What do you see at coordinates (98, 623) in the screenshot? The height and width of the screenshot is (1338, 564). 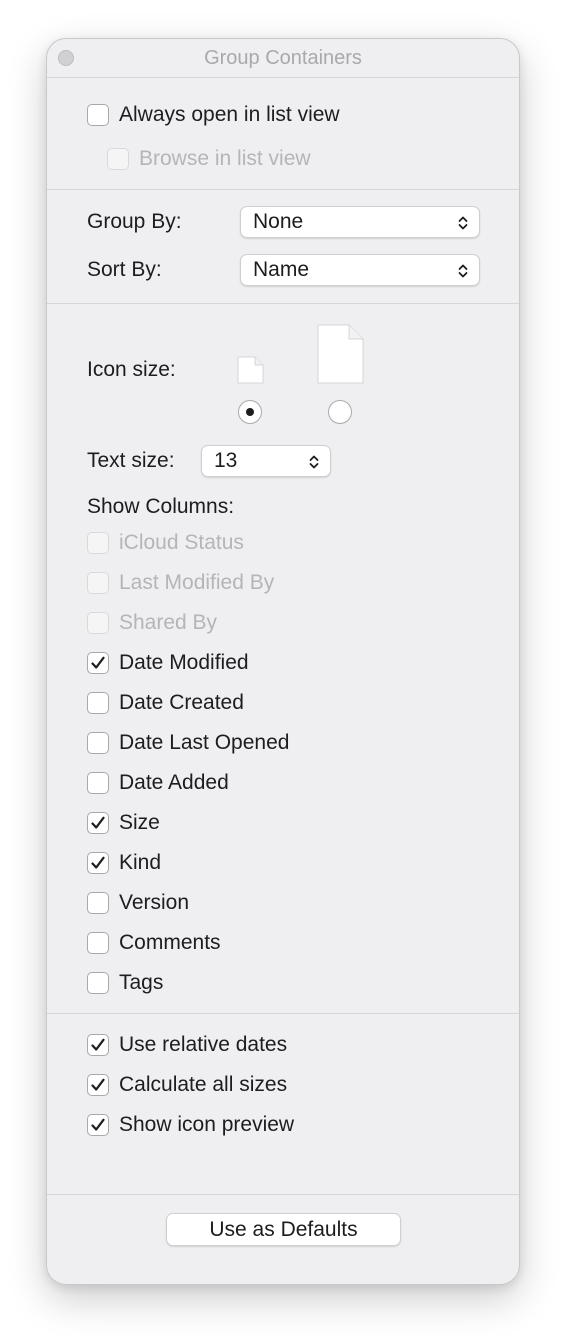 I see `shared-by-checkbox` at bounding box center [98, 623].